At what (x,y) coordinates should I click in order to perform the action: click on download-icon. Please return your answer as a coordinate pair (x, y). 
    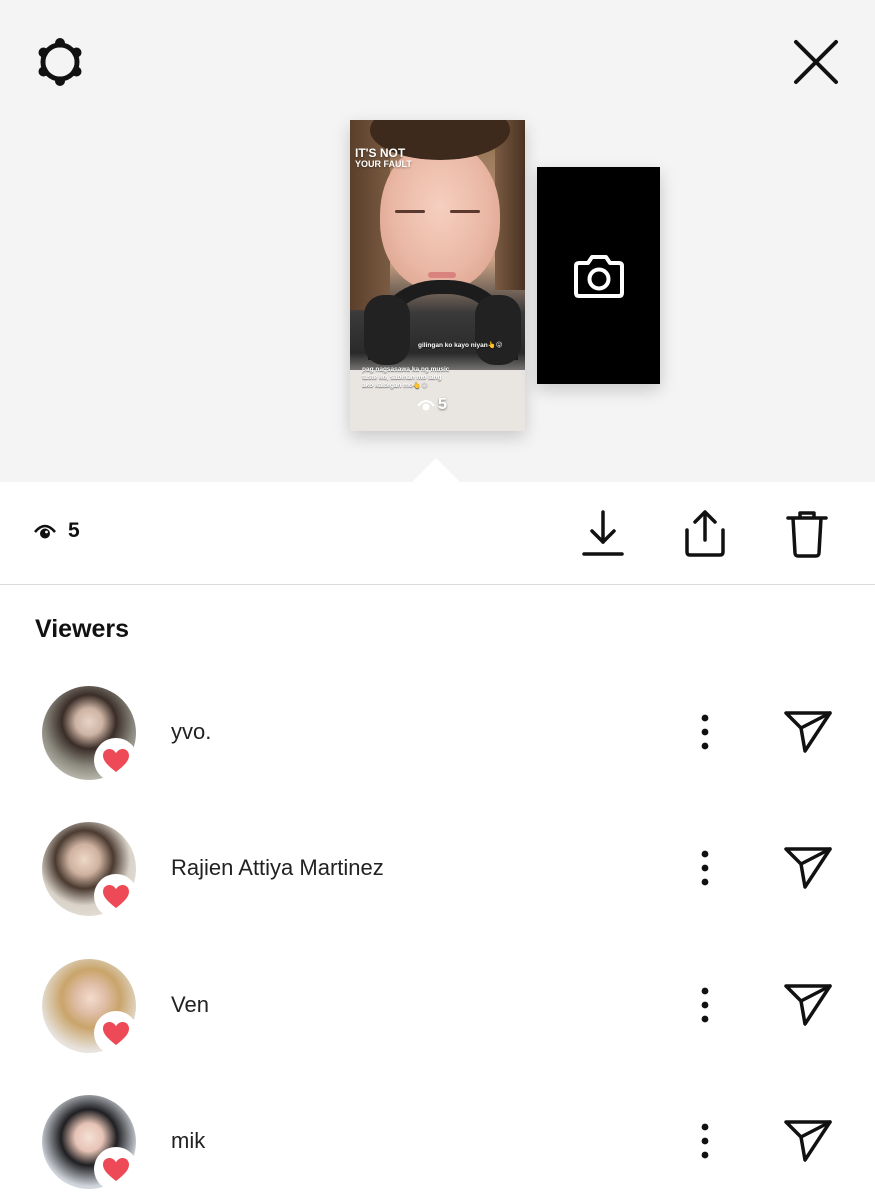
    Looking at the image, I should click on (603, 533).